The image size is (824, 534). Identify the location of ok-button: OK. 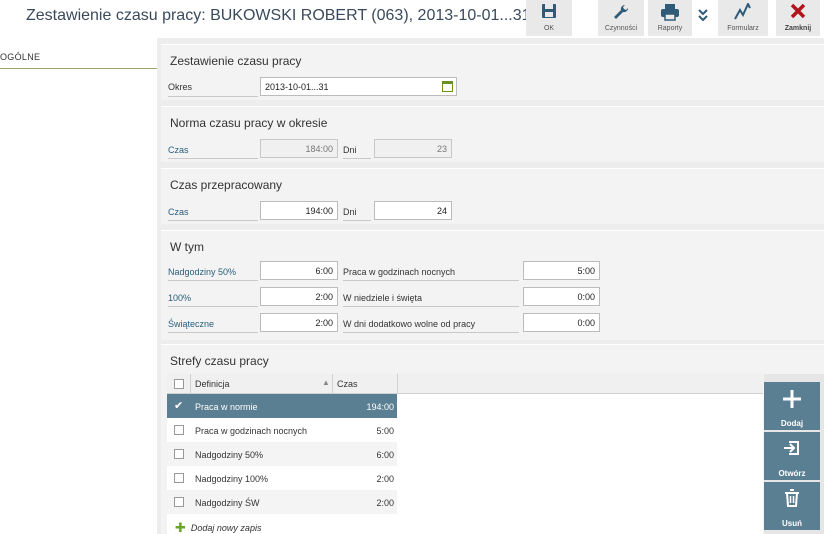
(549, 18).